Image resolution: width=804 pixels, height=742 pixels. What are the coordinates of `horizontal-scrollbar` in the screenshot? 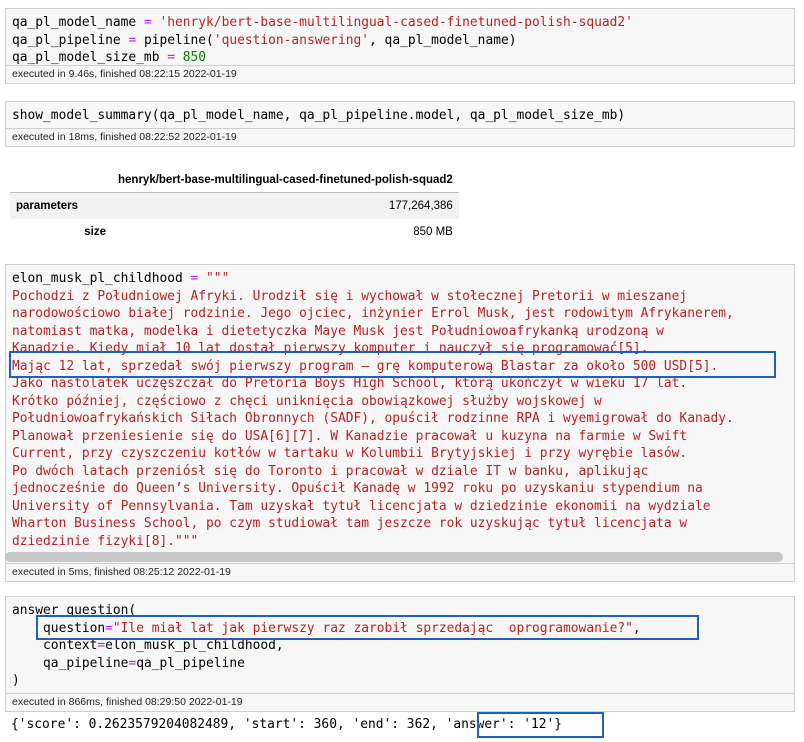 It's located at (394, 557).